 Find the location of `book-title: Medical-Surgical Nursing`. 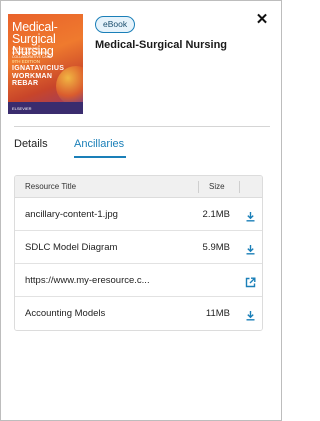

book-title: Medical-Surgical Nursing is located at coordinates (161, 45).